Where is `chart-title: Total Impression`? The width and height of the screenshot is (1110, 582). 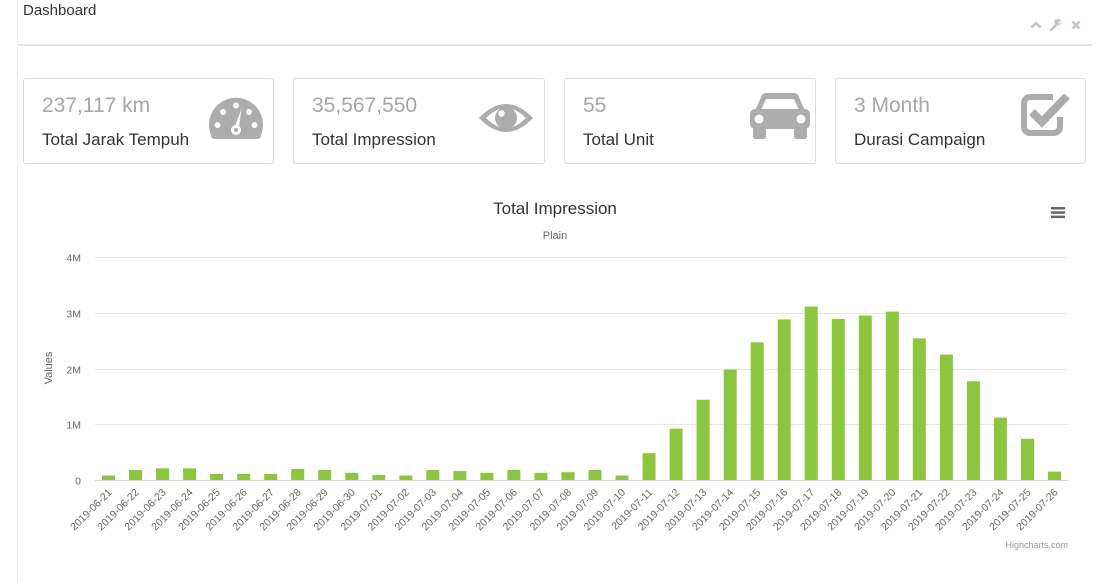 chart-title: Total Impression is located at coordinates (555, 208).